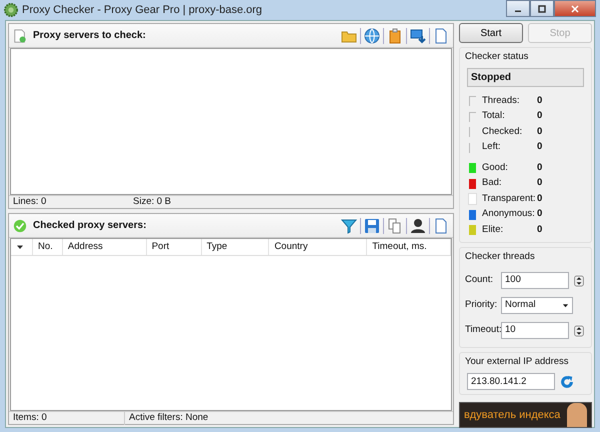 The image size is (600, 432). What do you see at coordinates (492, 183) in the screenshot?
I see `status-label: Bad:` at bounding box center [492, 183].